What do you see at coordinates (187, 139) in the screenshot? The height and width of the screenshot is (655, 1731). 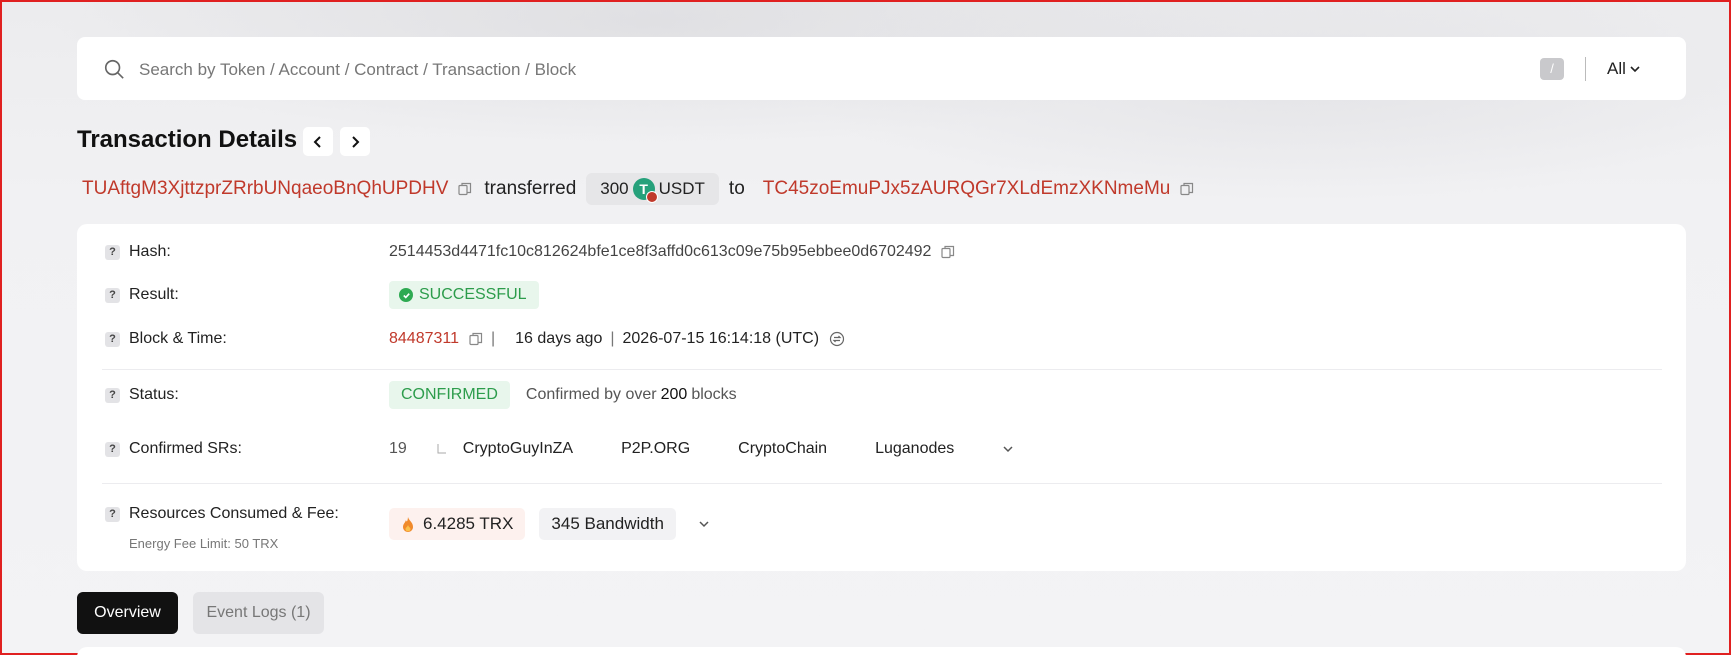 I see `page-title: Transaction Details` at bounding box center [187, 139].